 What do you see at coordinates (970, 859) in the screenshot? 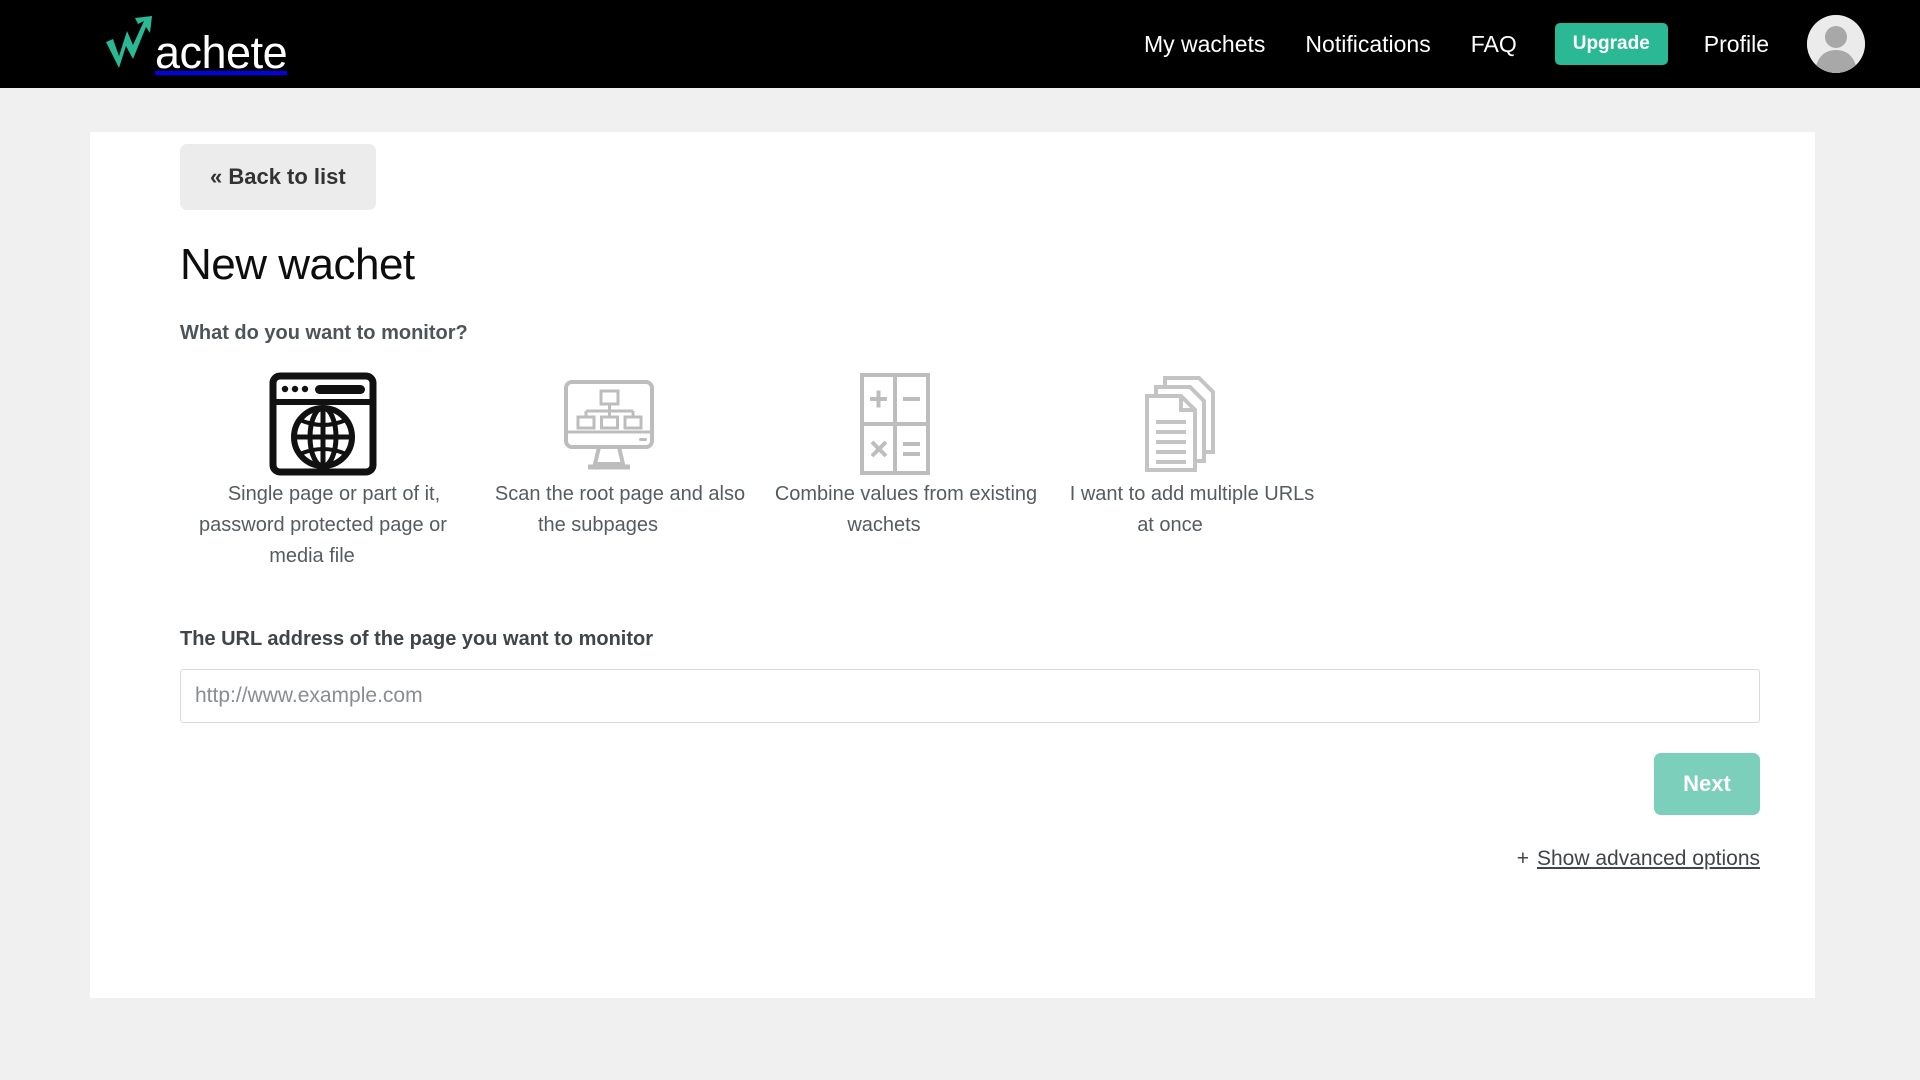
I see `advanced-options-row: + Show advanced options` at bounding box center [970, 859].